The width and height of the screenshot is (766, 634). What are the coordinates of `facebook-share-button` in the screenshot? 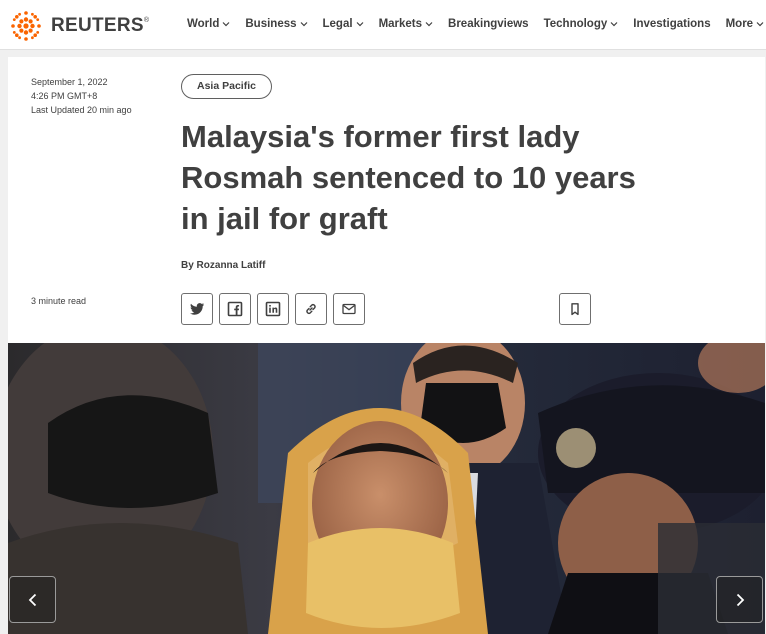 It's located at (235, 309).